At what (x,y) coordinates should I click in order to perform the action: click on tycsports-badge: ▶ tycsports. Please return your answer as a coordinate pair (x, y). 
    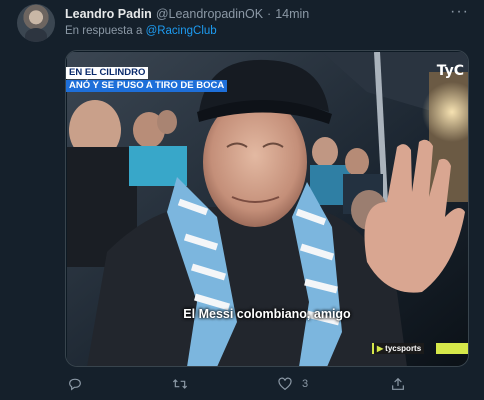
    Looking at the image, I should click on (398, 348).